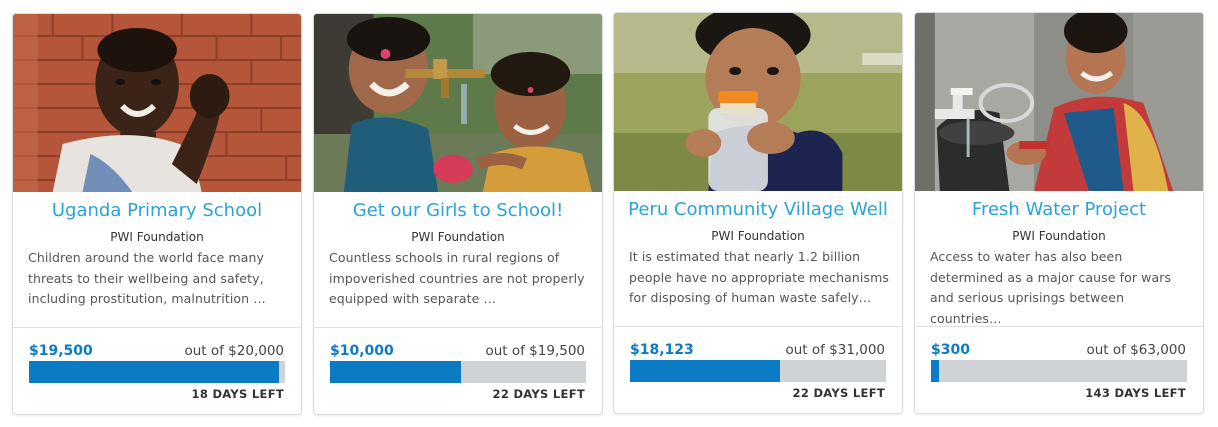 This screenshot has width=1218, height=427. What do you see at coordinates (950, 350) in the screenshot?
I see `amount-raised: $300` at bounding box center [950, 350].